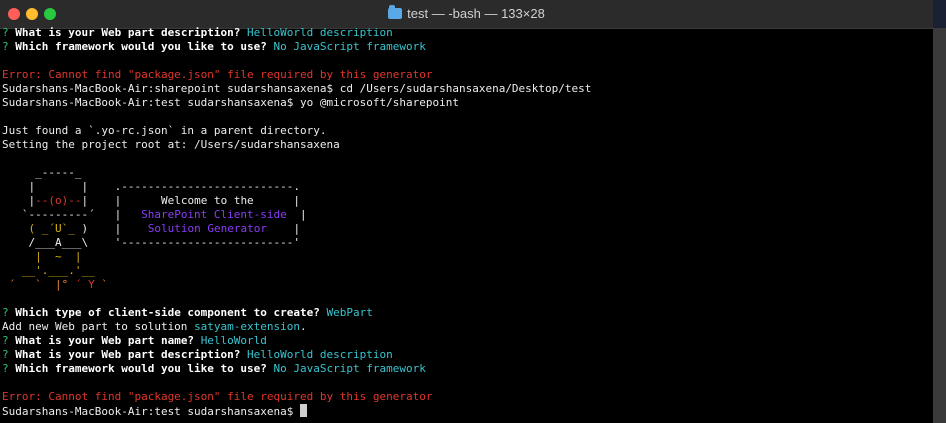 This screenshot has width=946, height=423. I want to click on terminal-text: '.___.', so click(58, 270).